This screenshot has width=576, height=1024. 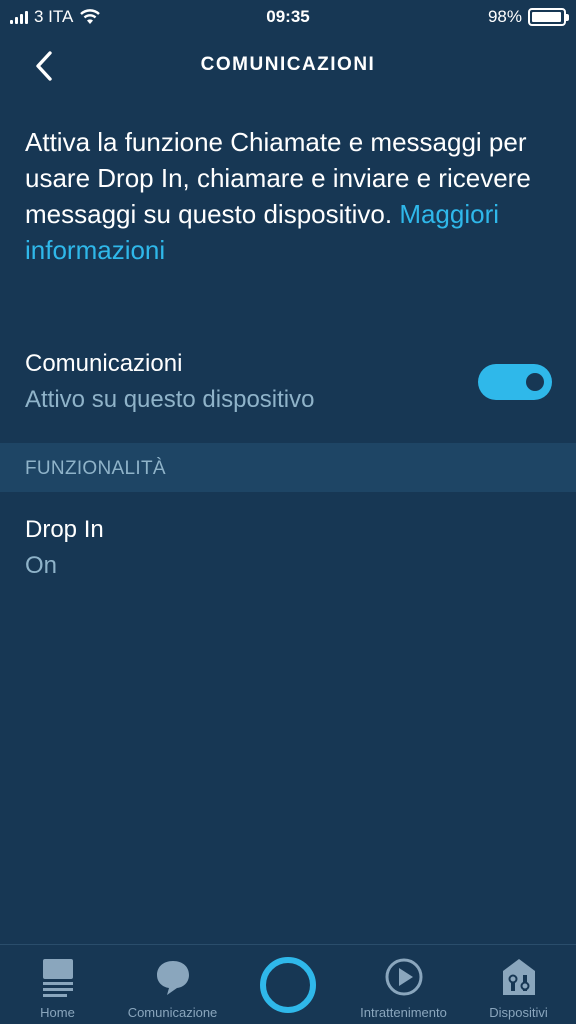 I want to click on nav-label-entertainment: Intrattenimento, so click(x=403, y=1012).